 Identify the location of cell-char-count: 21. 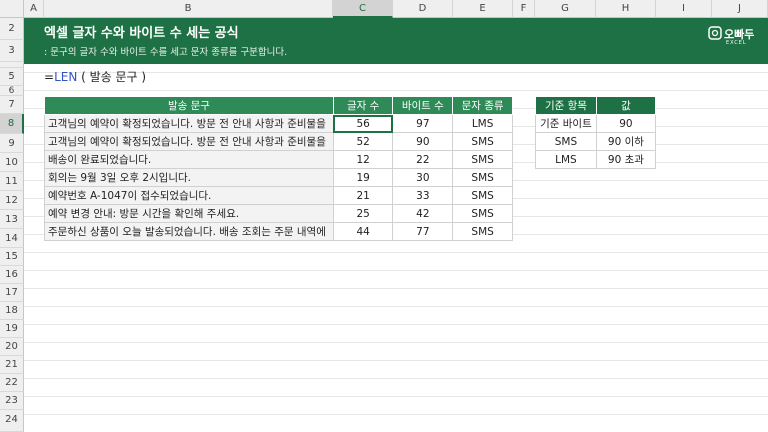
(363, 195).